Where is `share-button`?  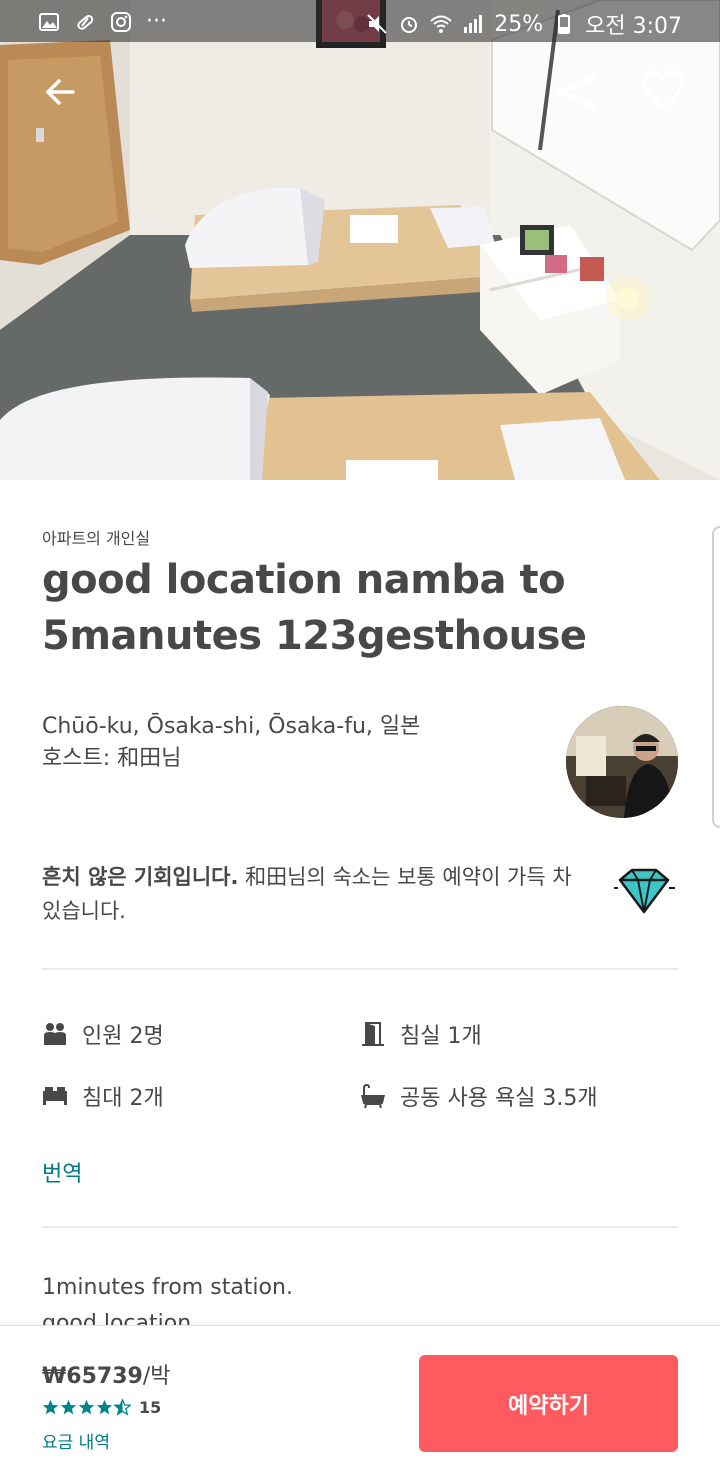 share-button is located at coordinates (576, 92).